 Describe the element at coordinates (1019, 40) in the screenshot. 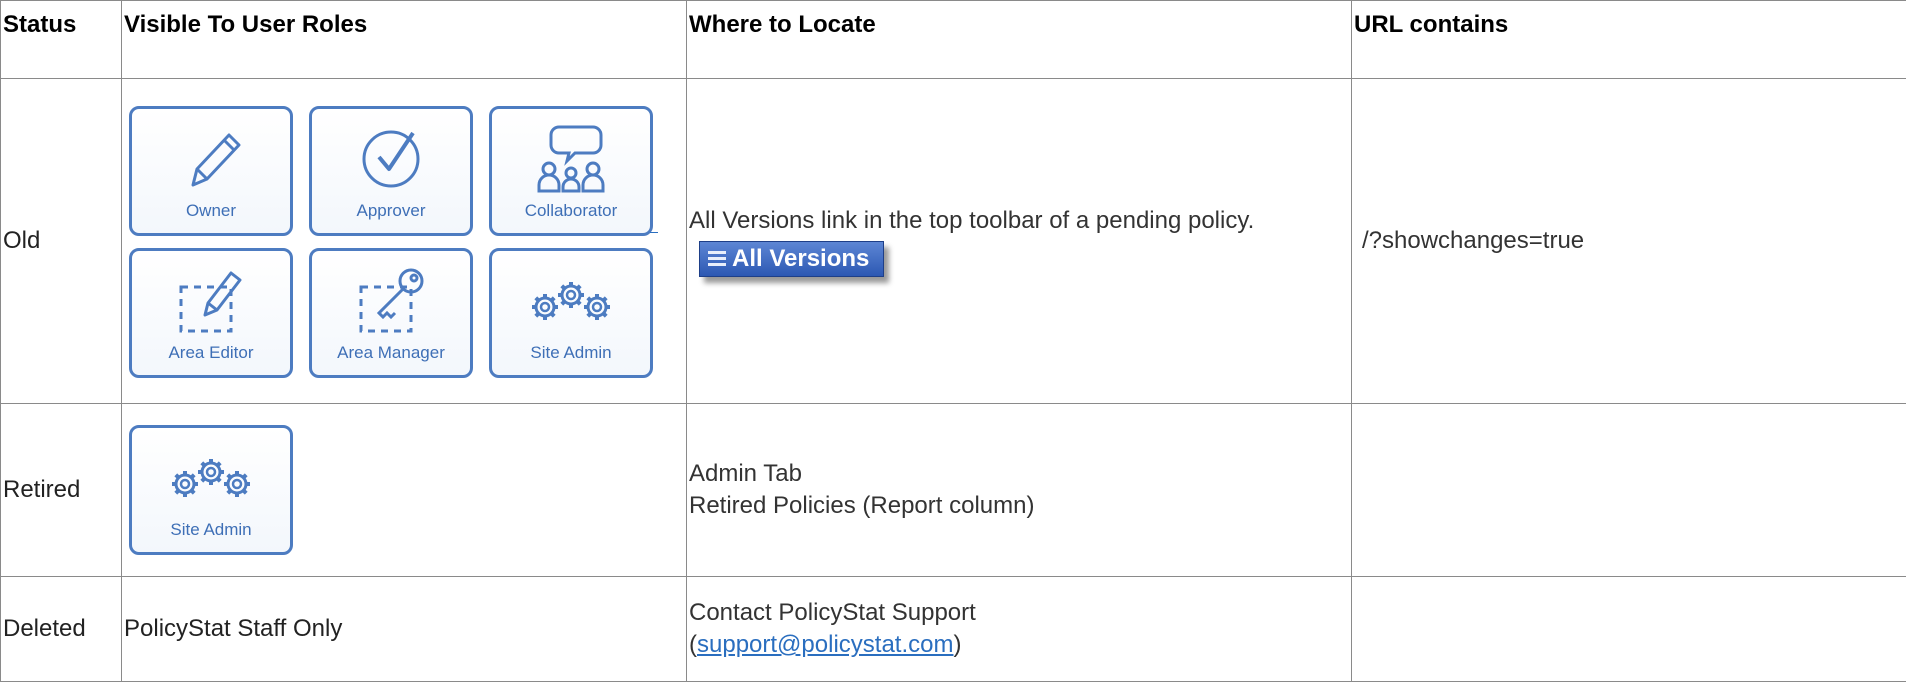

I see `header-where: Where to Locate` at that location.